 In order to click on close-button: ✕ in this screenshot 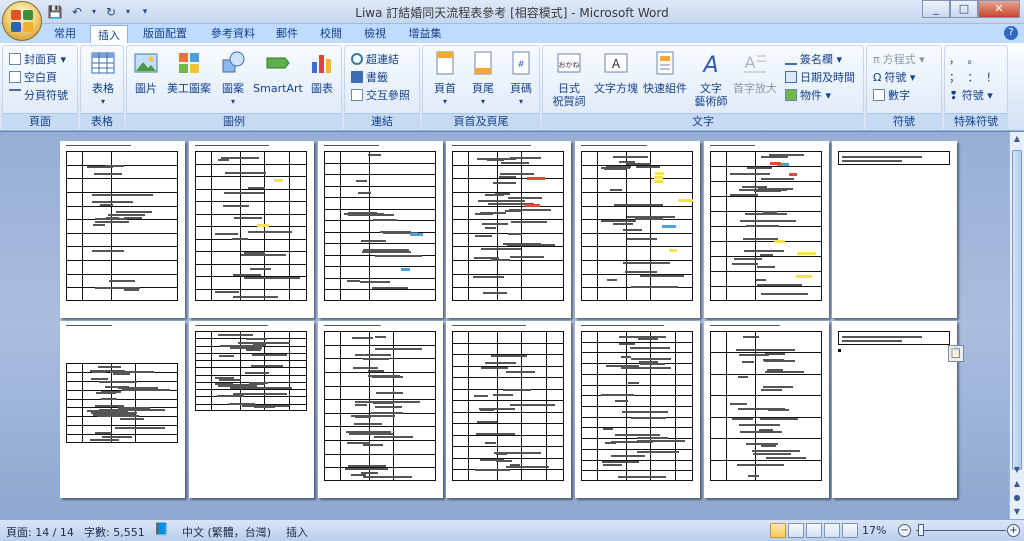, I will do `click(999, 9)`.